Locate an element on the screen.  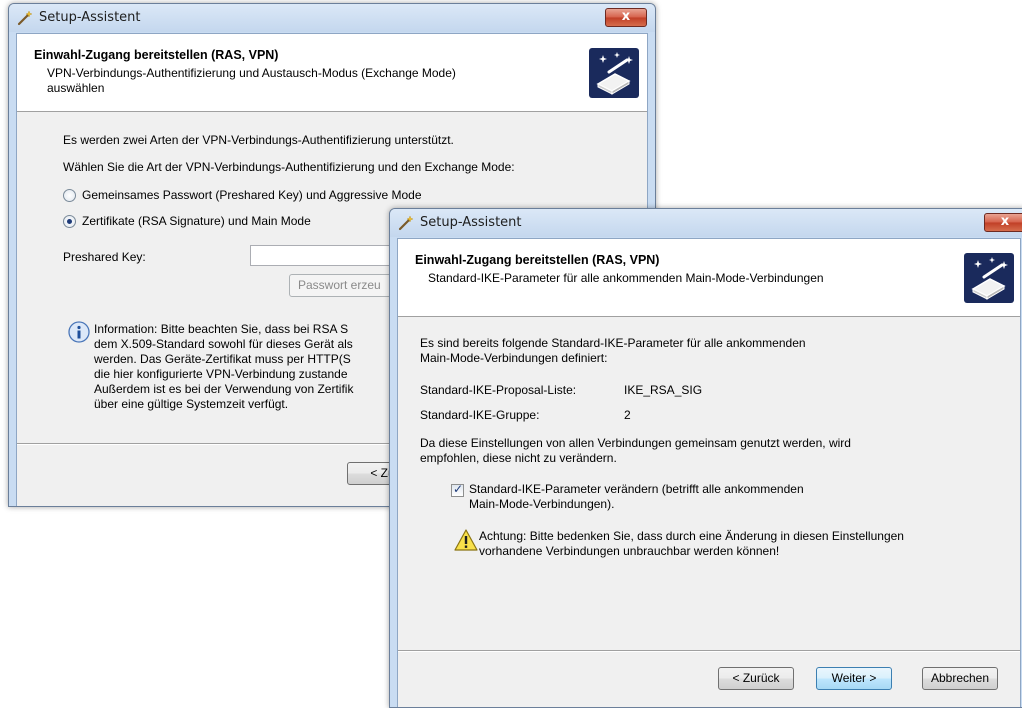
cancel-button-label: Abbrechen is located at coordinates (960, 678).